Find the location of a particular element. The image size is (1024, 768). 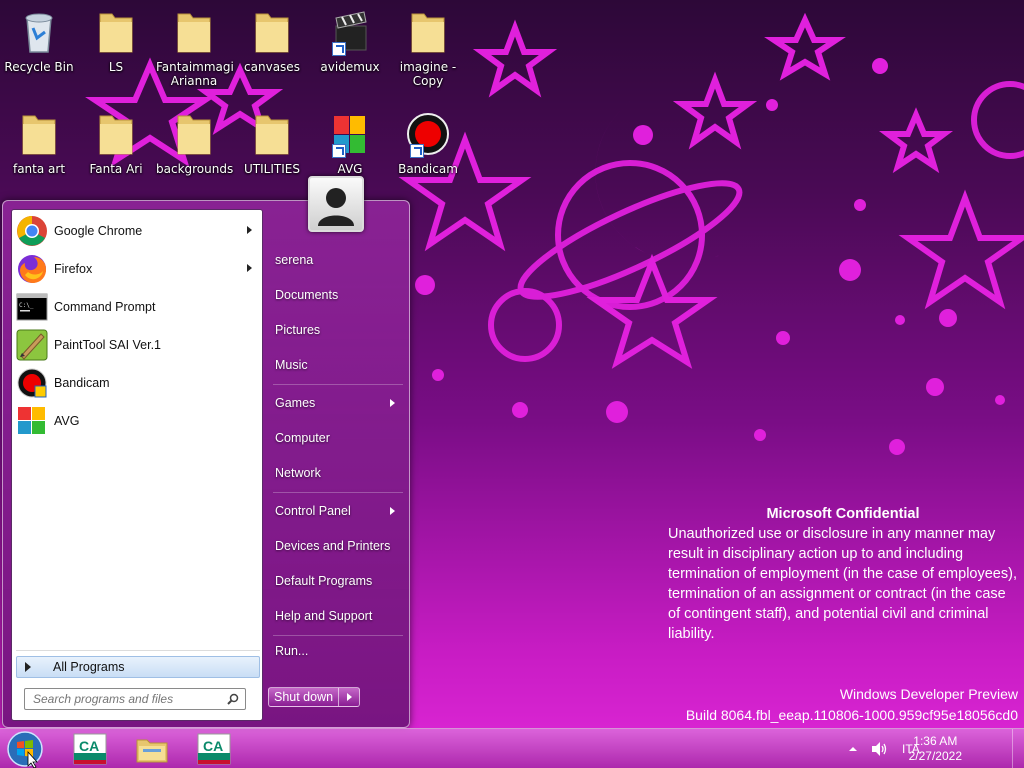

taskbar-app-credit-agricole-2: CA is located at coordinates (214, 749).